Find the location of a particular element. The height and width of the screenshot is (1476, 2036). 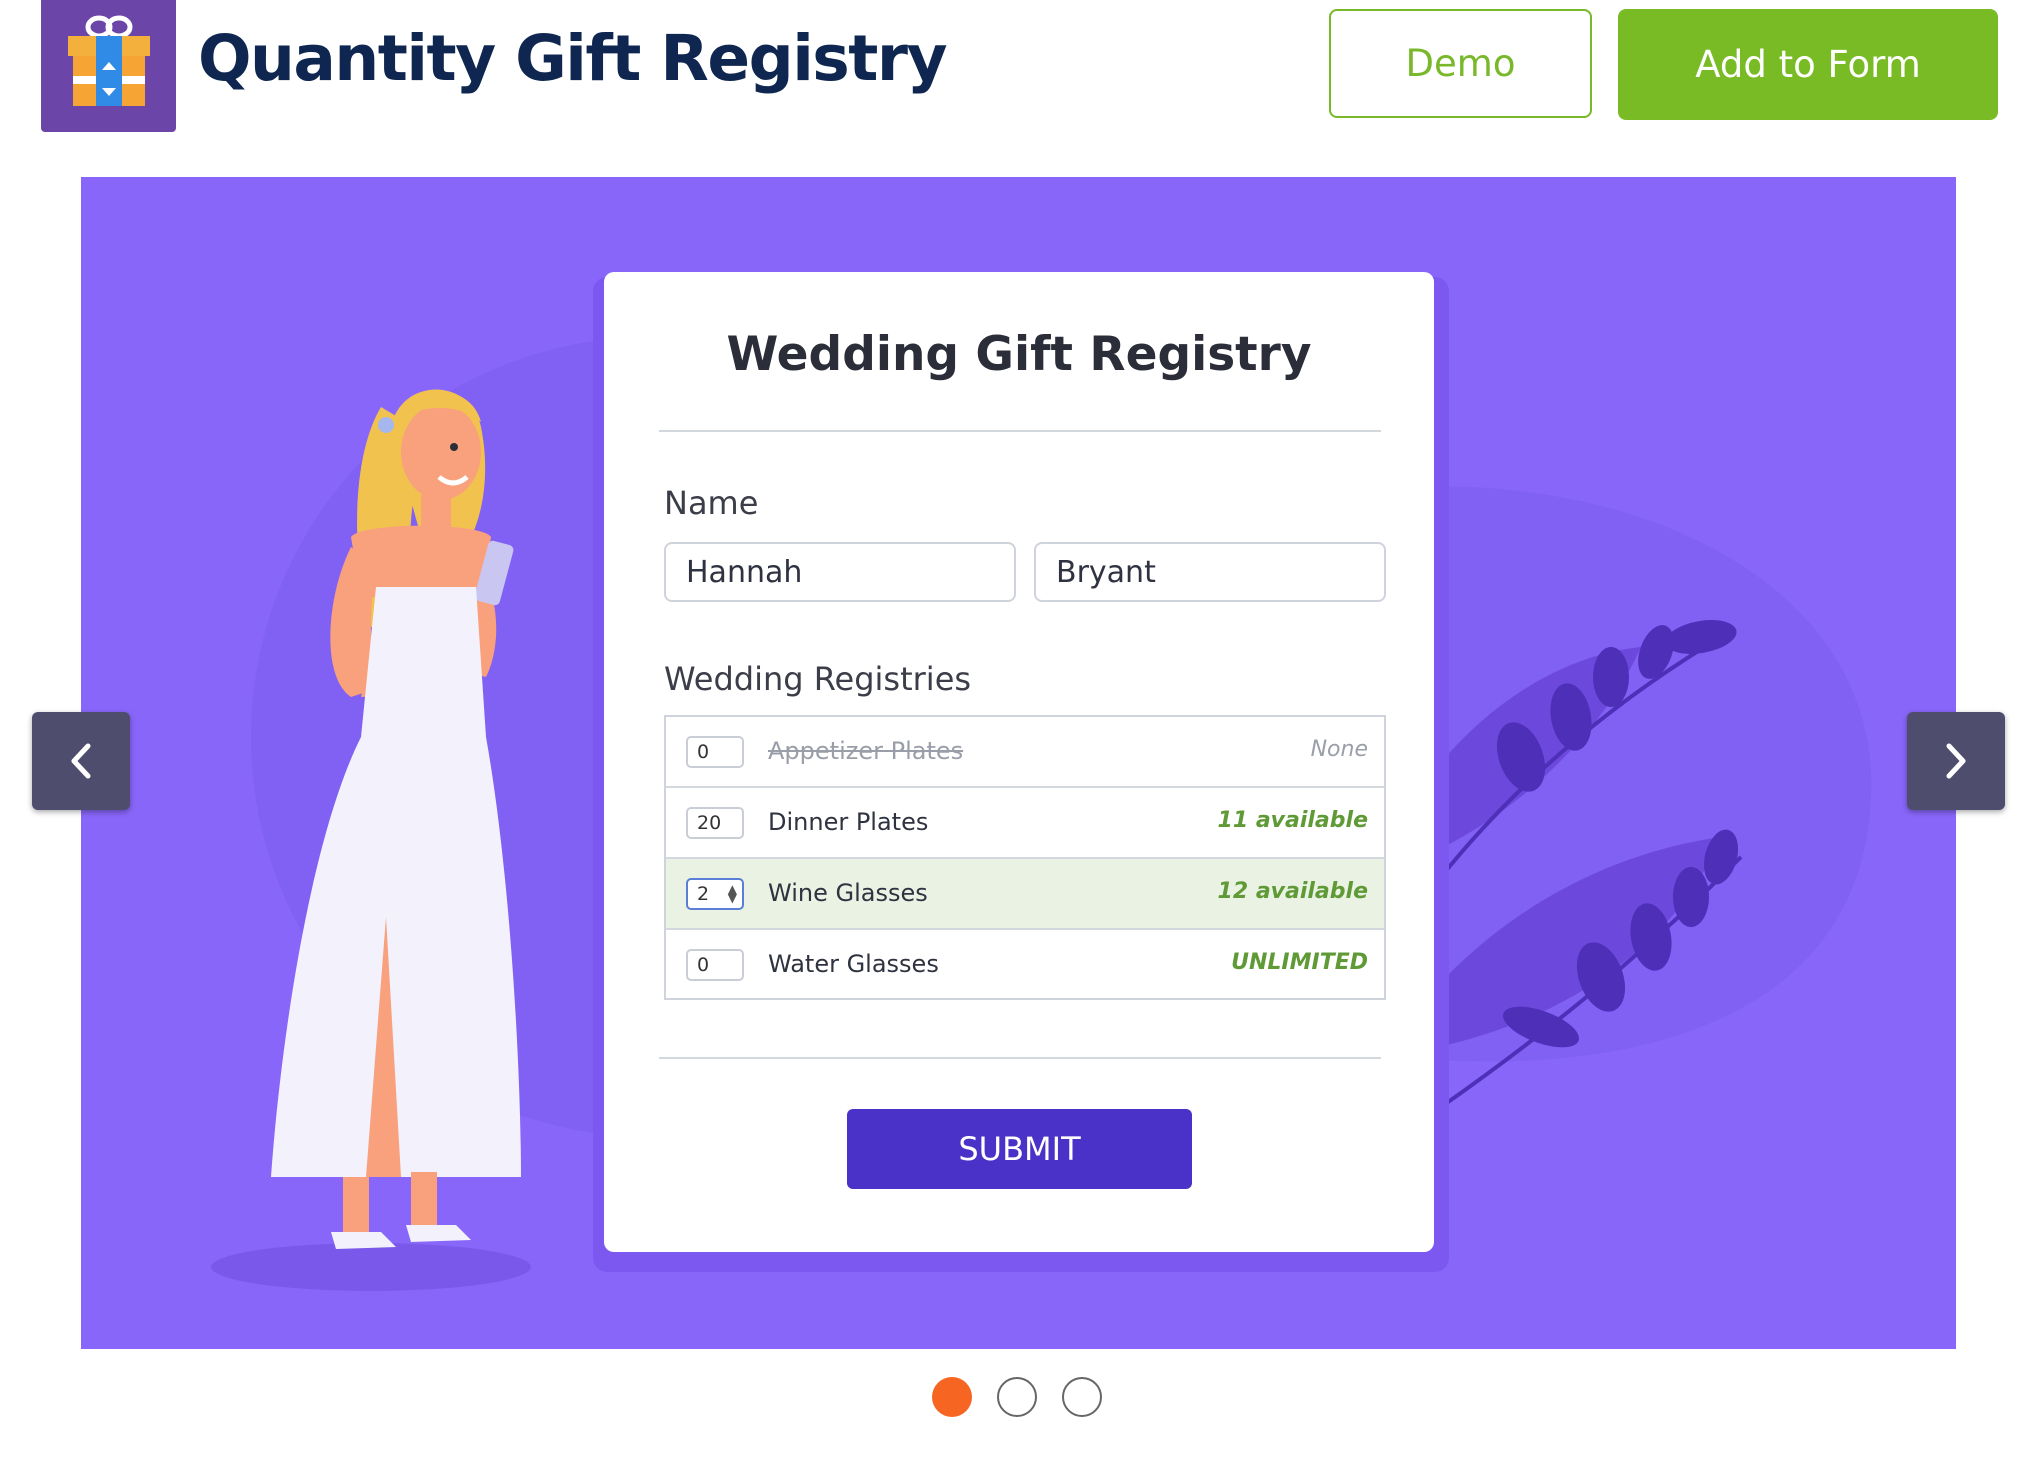

quantity-input: 20 is located at coordinates (715, 823).